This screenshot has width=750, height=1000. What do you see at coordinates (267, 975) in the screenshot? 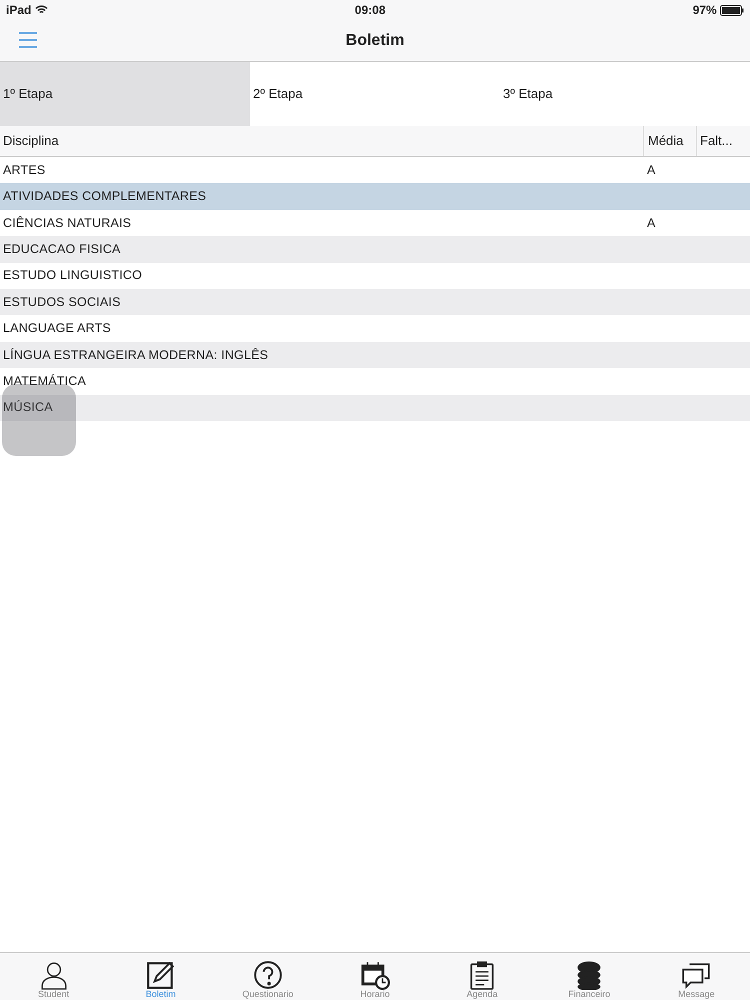
I see `question-icon` at bounding box center [267, 975].